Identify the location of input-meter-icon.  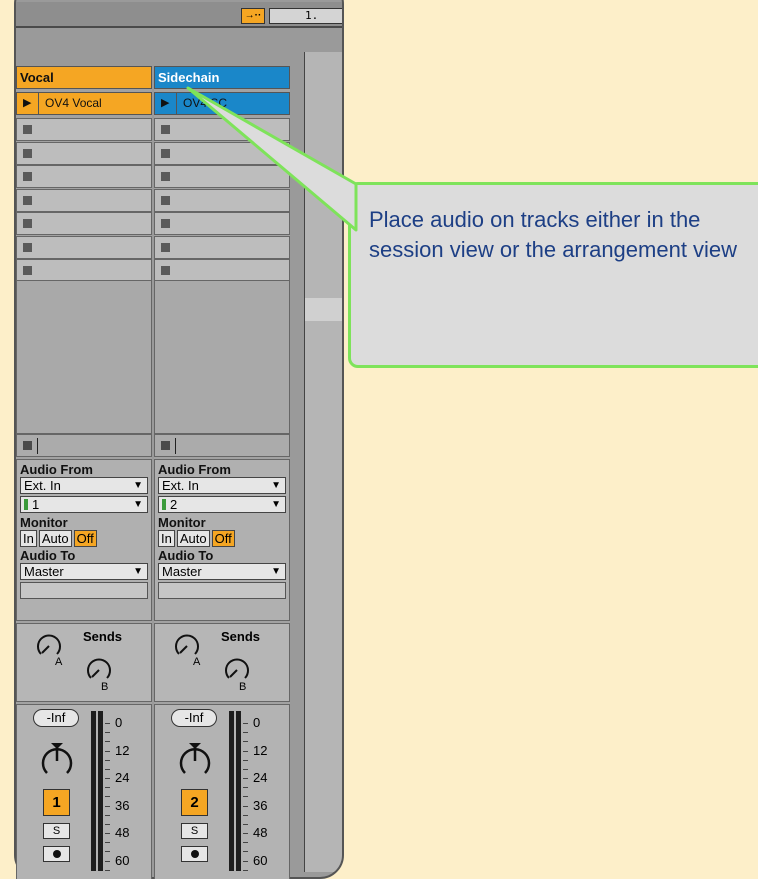
(164, 504).